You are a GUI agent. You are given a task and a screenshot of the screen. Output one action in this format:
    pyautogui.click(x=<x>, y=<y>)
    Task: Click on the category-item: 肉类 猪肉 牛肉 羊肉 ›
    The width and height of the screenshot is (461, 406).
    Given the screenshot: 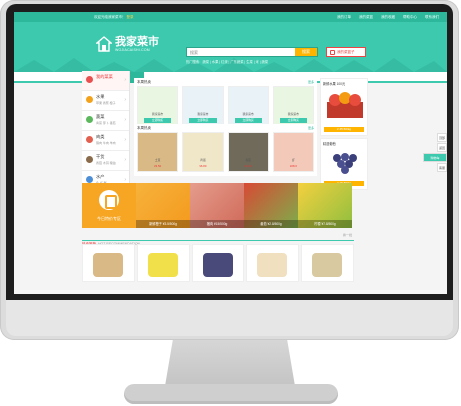 What is the action you would take?
    pyautogui.click(x=105, y=141)
    